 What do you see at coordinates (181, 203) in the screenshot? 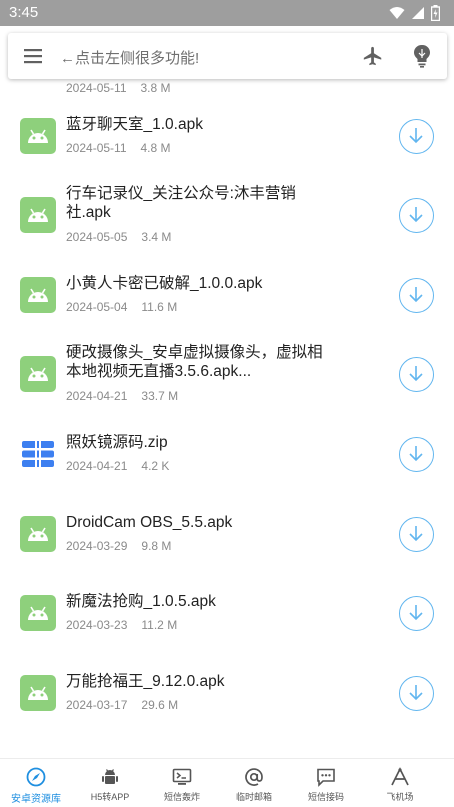
I see `file-name: 行车记录仪_关注公众号:沐丰营销社.apk` at bounding box center [181, 203].